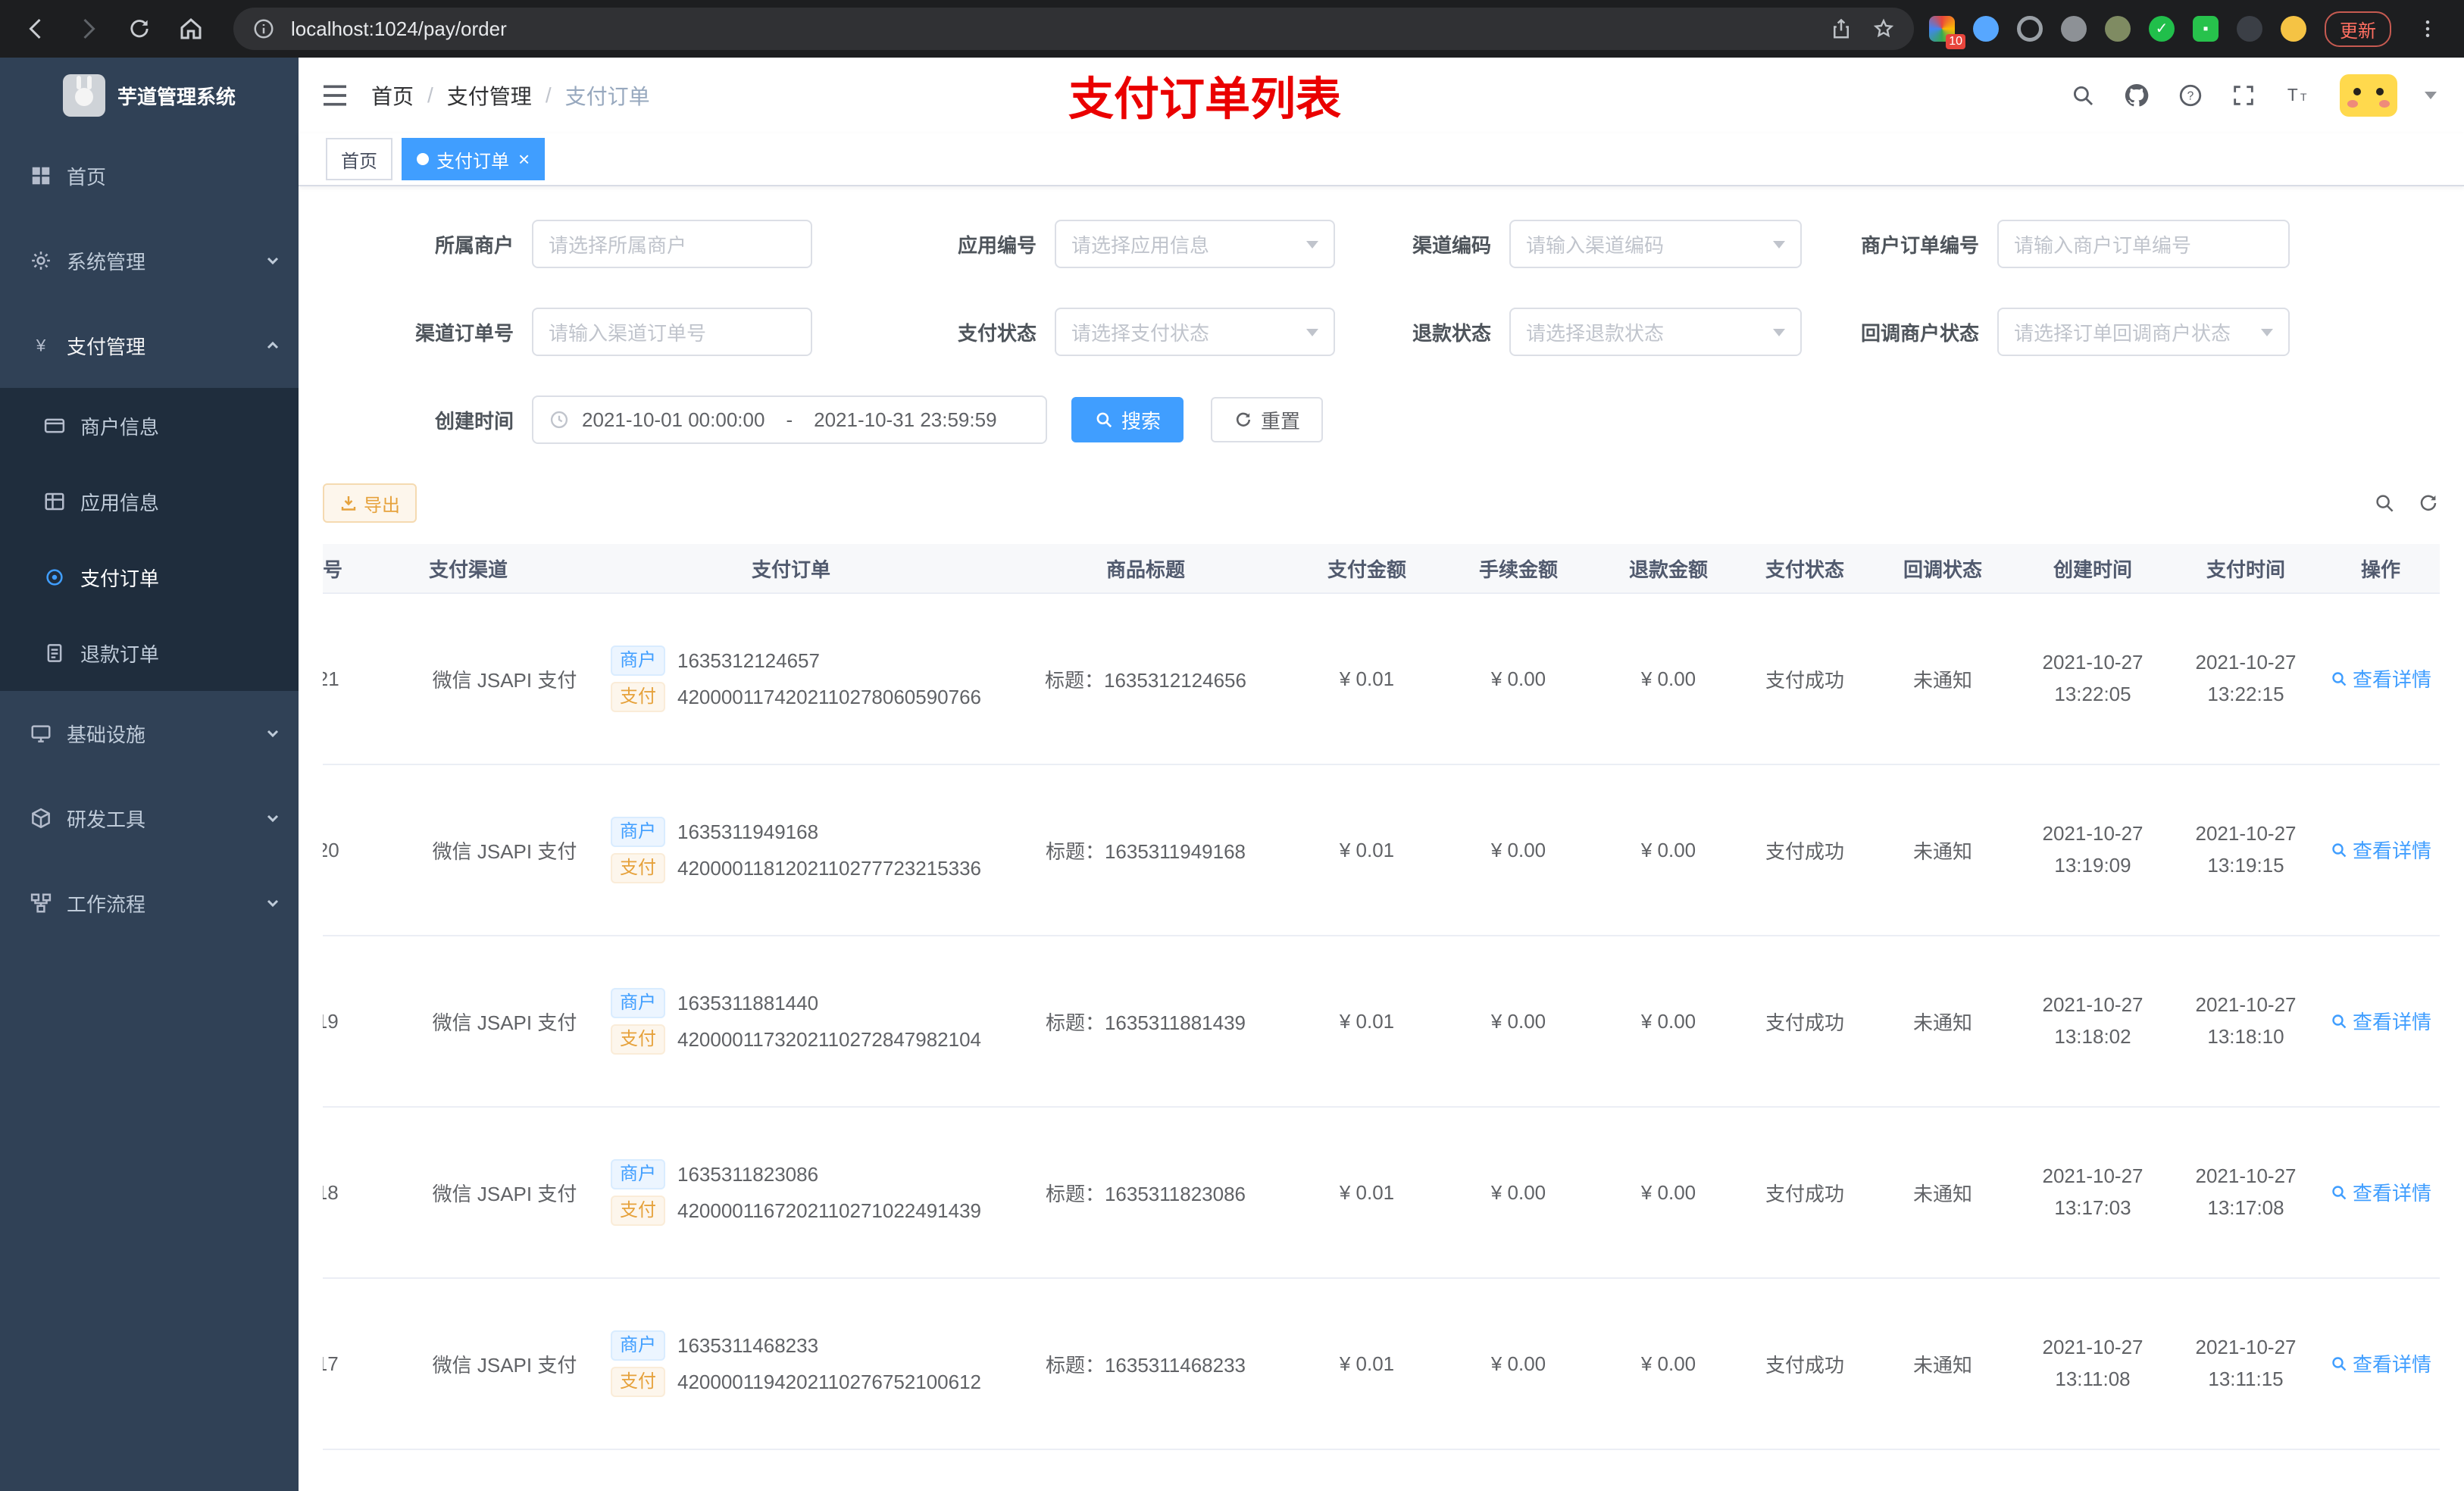 This screenshot has width=2464, height=1491. I want to click on sidebar-item-pay-order: 支付订单, so click(149, 577).